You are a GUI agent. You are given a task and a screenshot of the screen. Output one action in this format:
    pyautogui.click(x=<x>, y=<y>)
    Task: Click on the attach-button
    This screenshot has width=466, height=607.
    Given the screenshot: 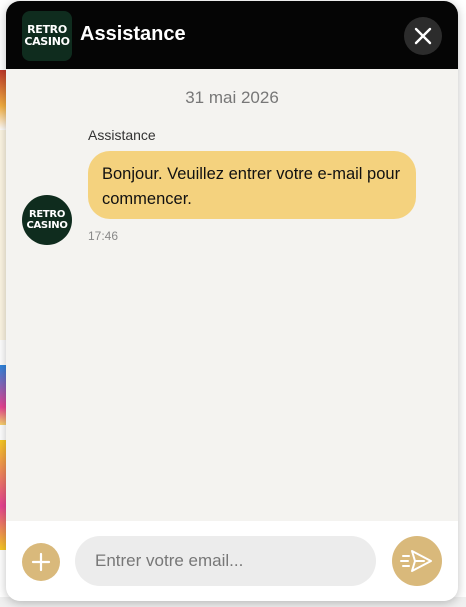 What is the action you would take?
    pyautogui.click(x=41, y=562)
    